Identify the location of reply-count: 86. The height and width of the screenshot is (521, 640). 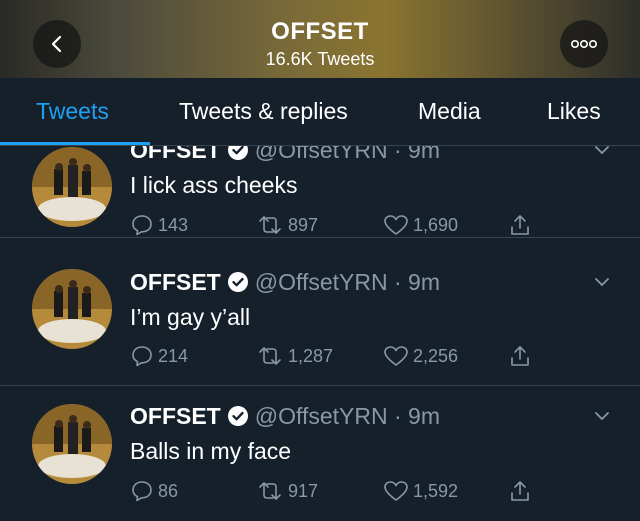
(168, 490).